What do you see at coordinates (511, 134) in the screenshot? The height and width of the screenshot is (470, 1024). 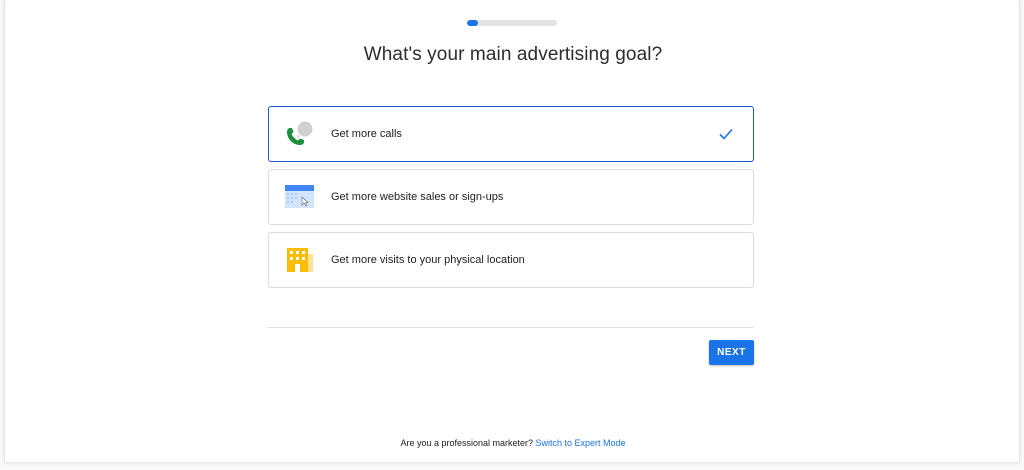 I see `option-get-more-calls: Get more calls` at bounding box center [511, 134].